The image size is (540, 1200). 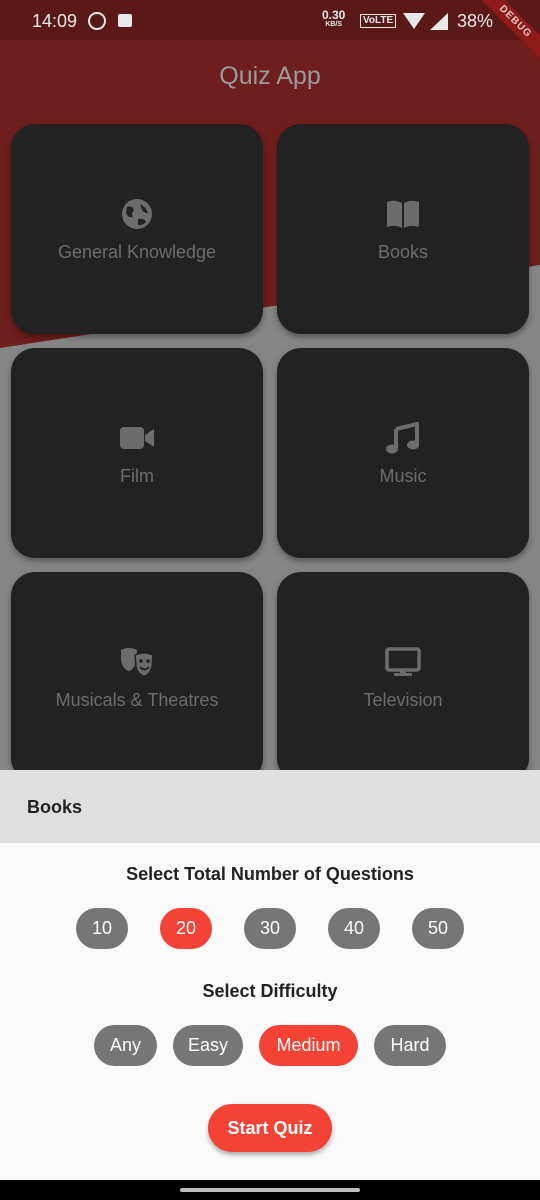 What do you see at coordinates (439, 21) in the screenshot?
I see `signal-icon` at bounding box center [439, 21].